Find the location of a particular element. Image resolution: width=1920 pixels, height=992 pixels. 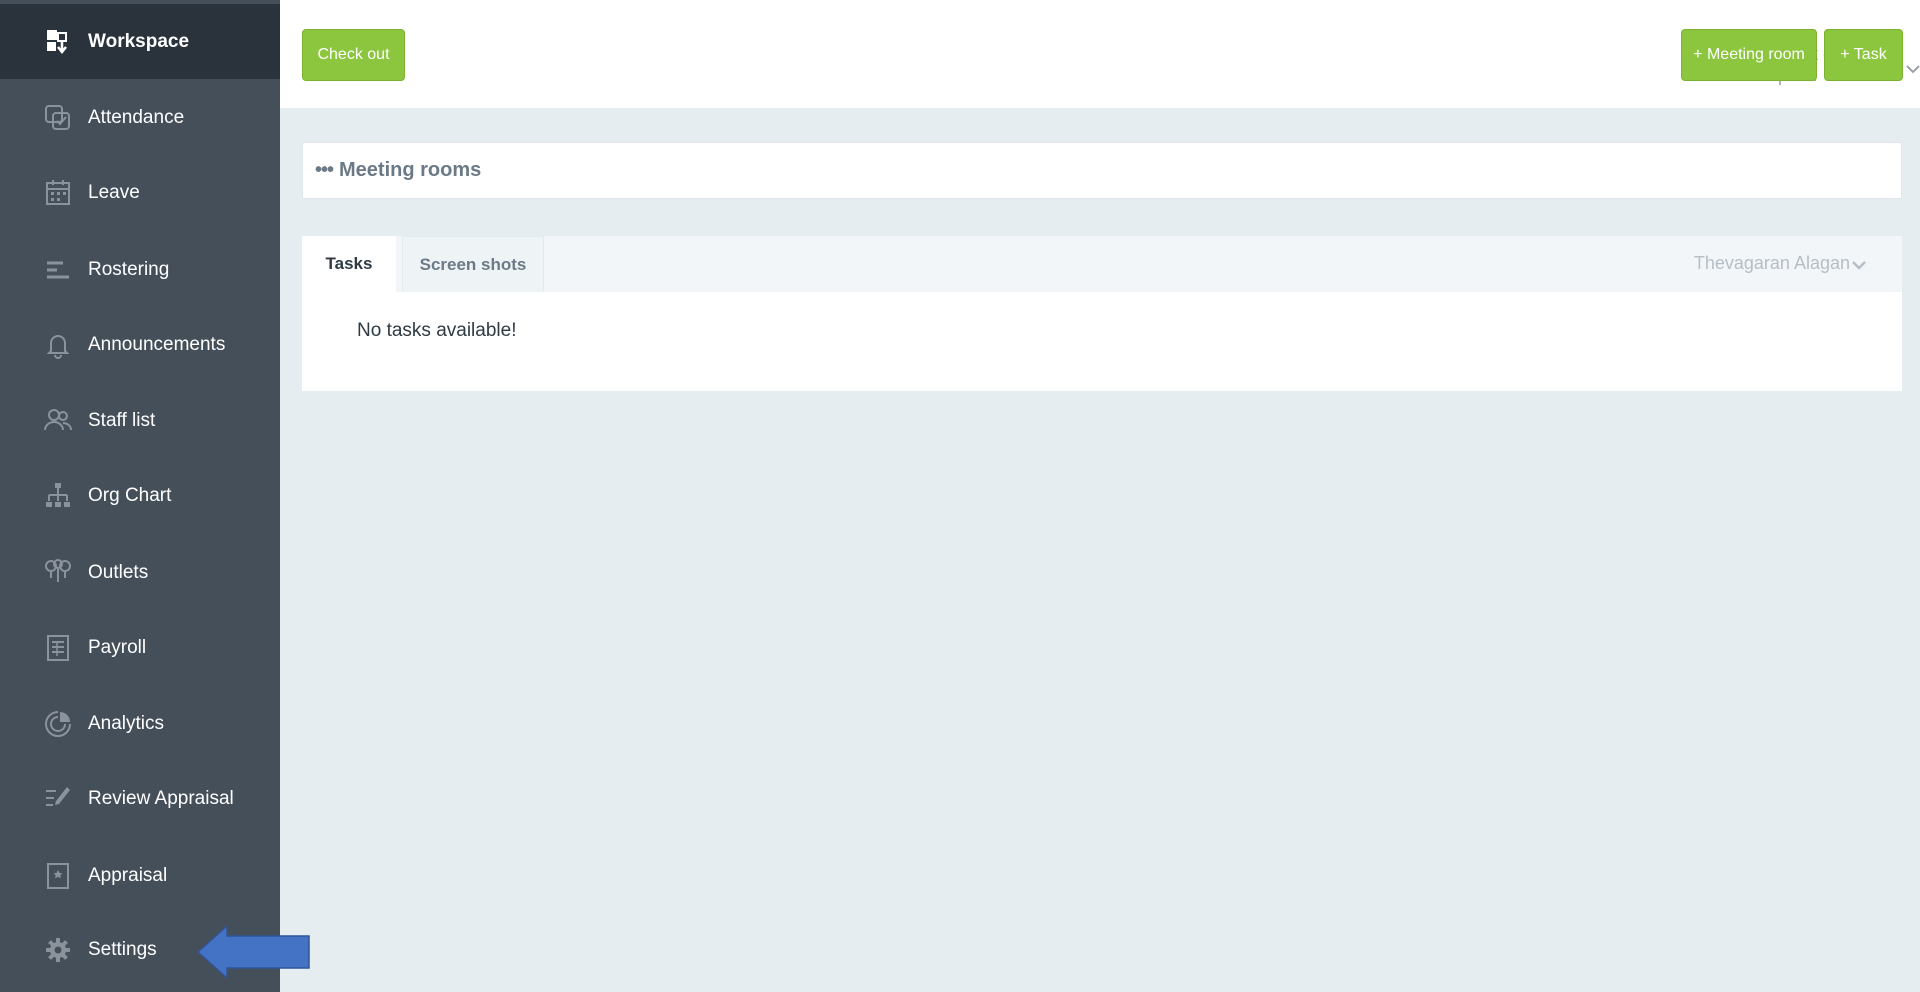

sidebar-item-rostering: Rostering is located at coordinates (140, 269).